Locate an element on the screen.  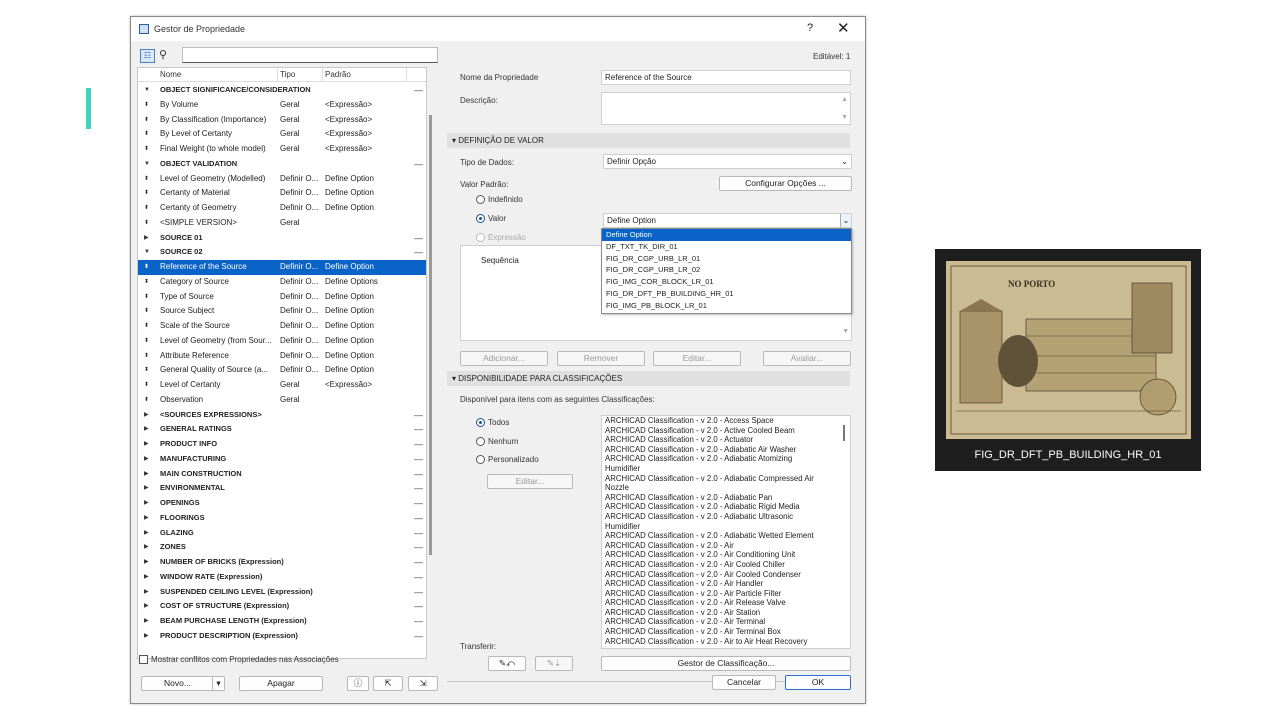
tree-property-row: ⬍ Observation Geral is located at coordinates (282, 400).